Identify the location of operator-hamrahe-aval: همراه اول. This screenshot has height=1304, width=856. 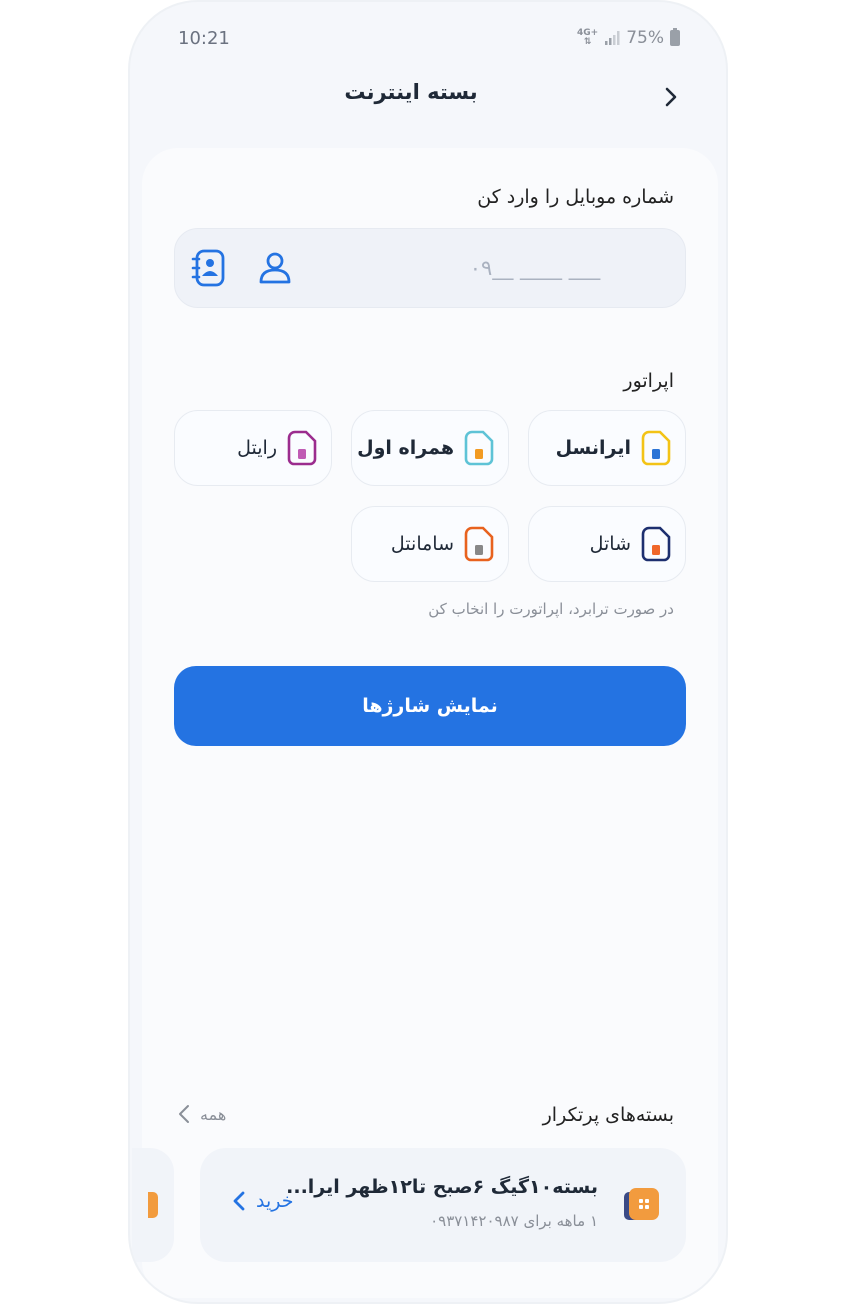
(430, 448).